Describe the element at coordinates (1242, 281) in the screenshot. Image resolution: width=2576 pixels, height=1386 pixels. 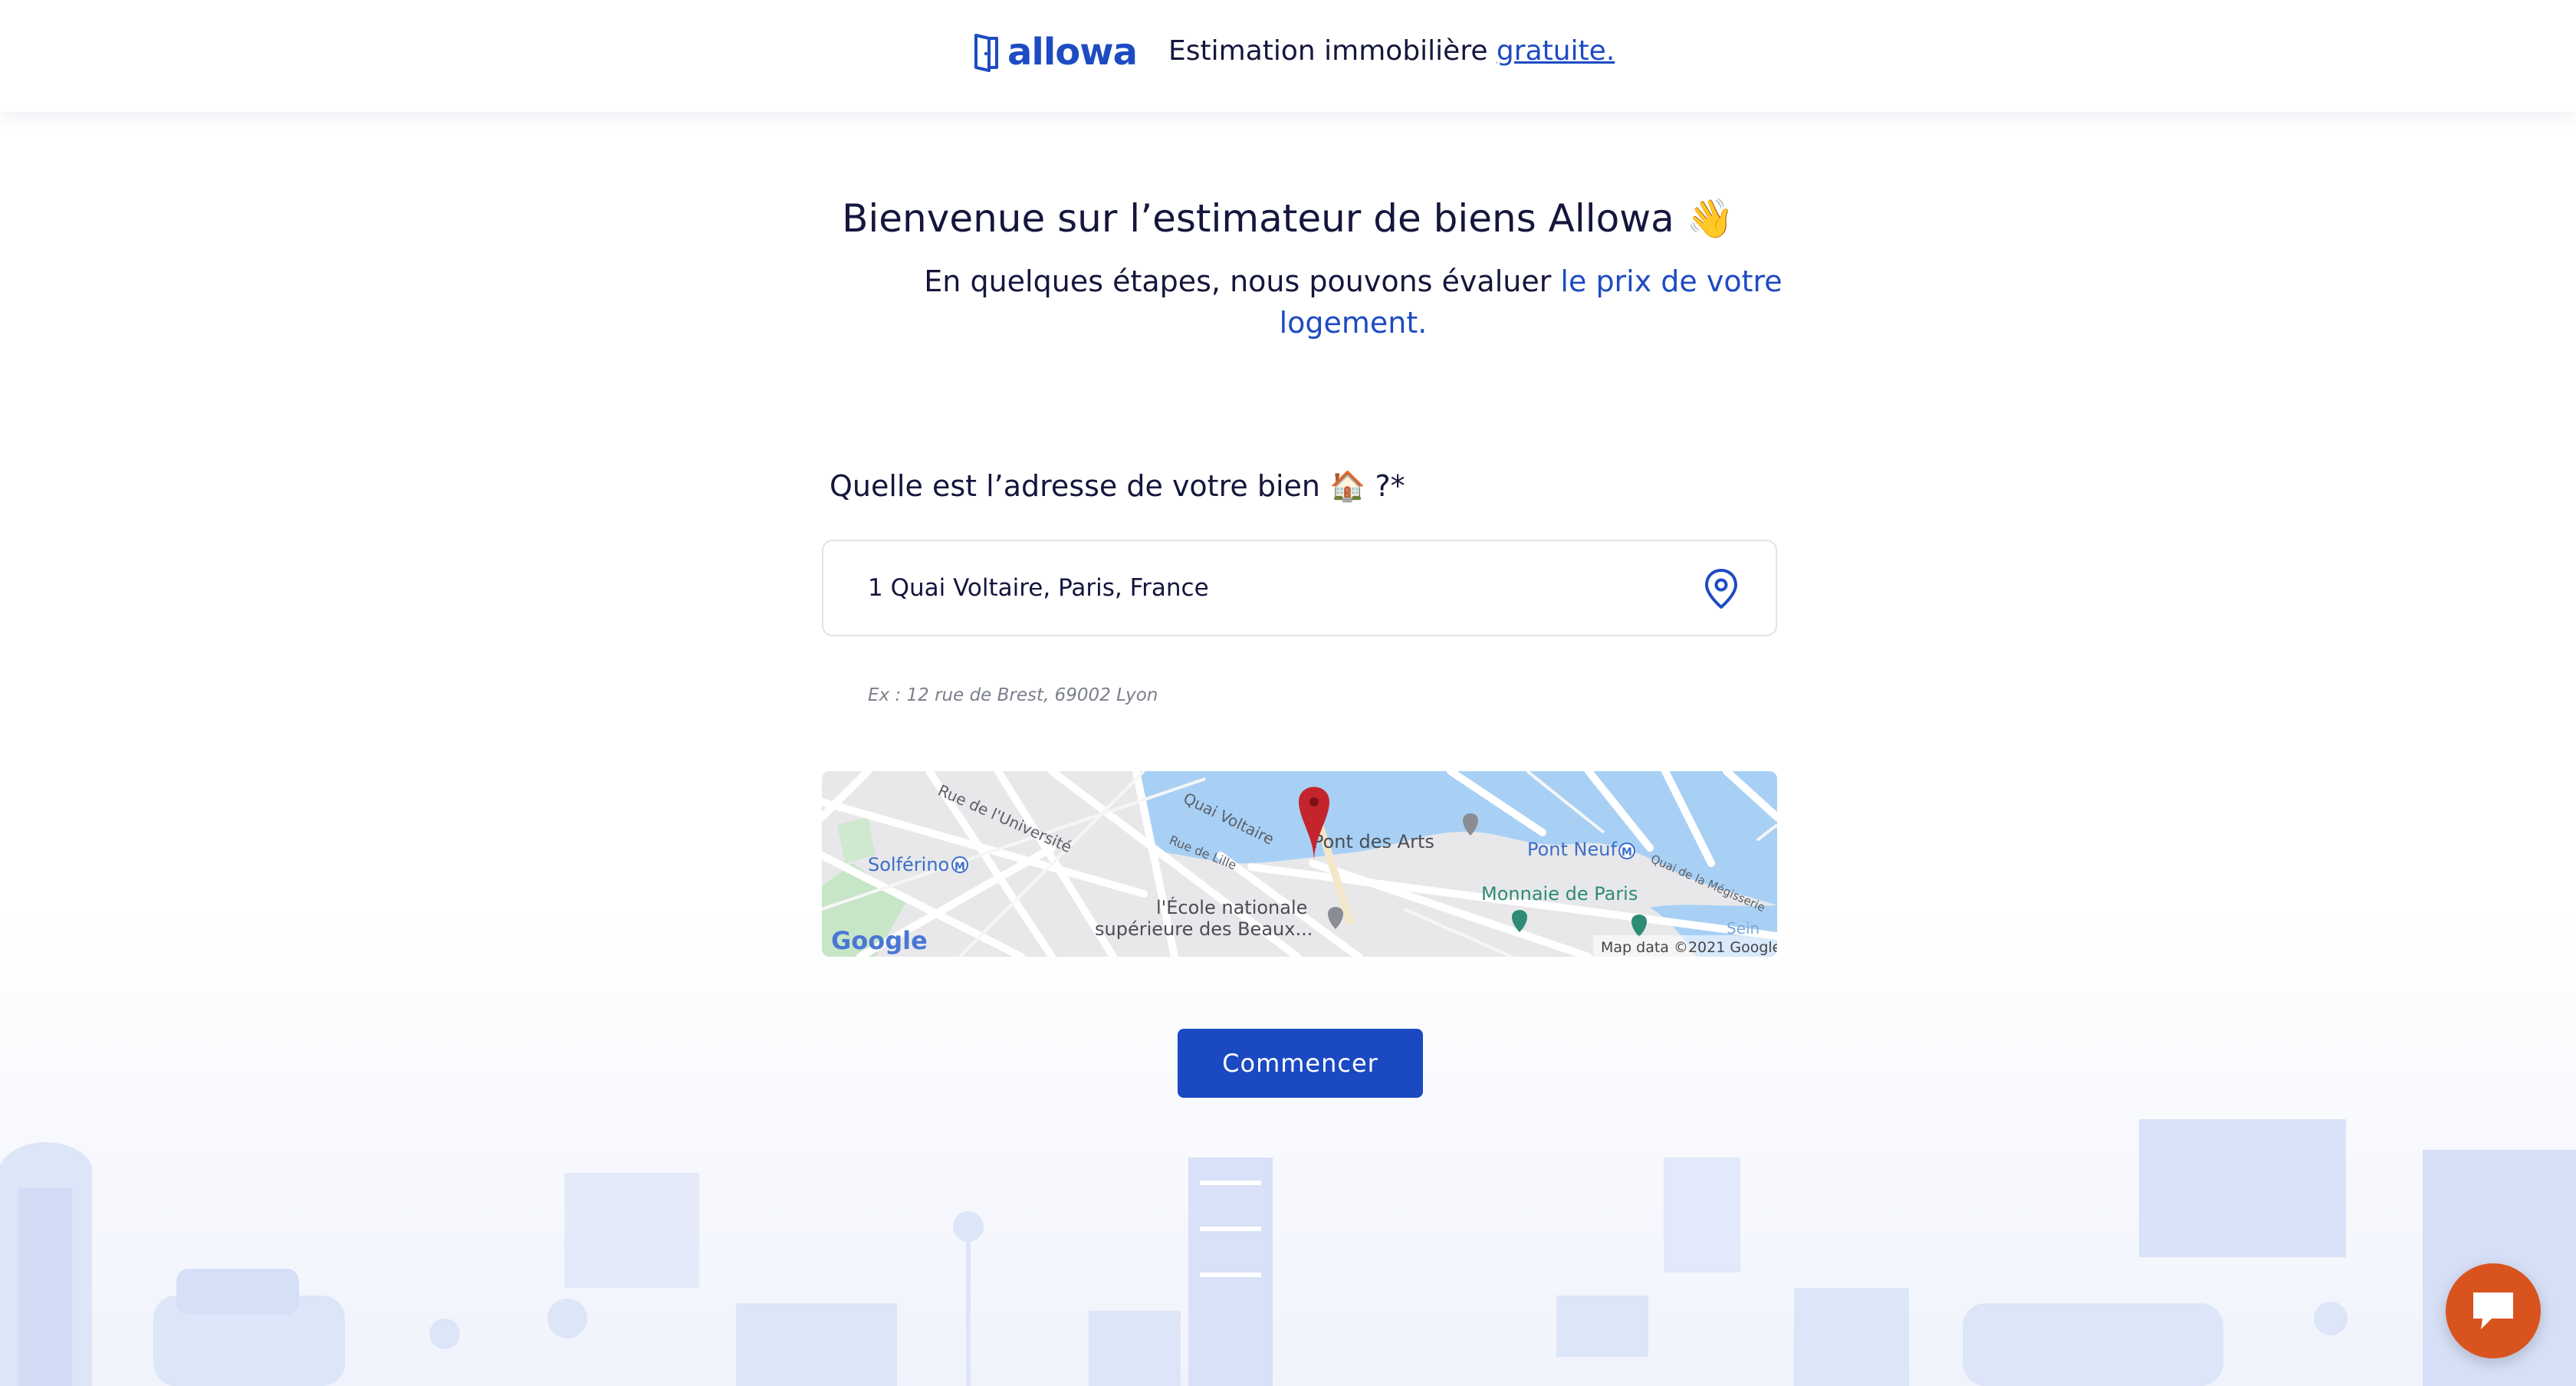
I see `subtitle-text: En quelques étapes, nous pouvons évaluer` at that location.